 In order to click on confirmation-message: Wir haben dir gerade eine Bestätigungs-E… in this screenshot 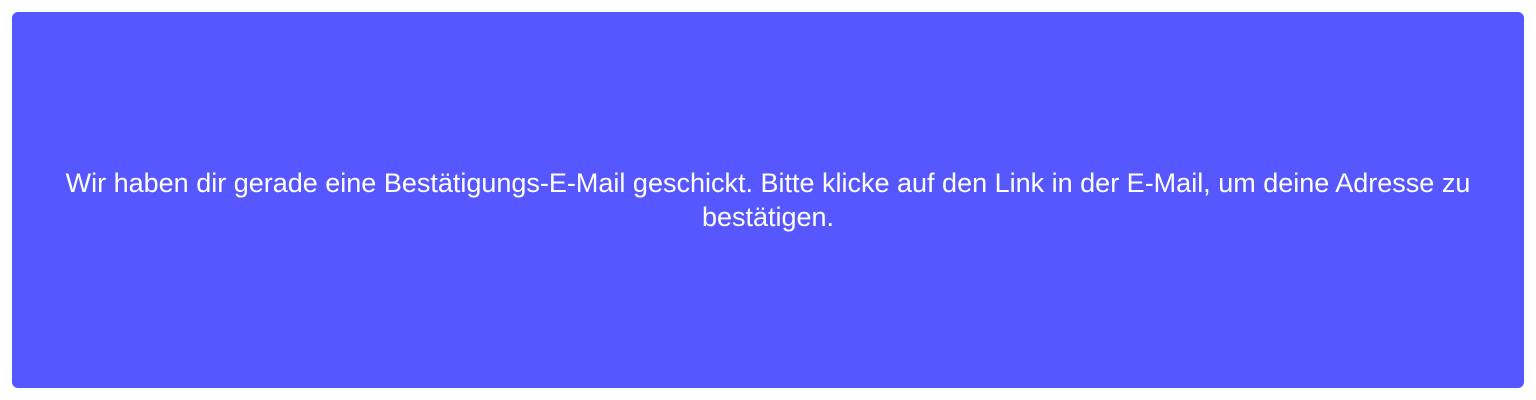, I will do `click(768, 200)`.